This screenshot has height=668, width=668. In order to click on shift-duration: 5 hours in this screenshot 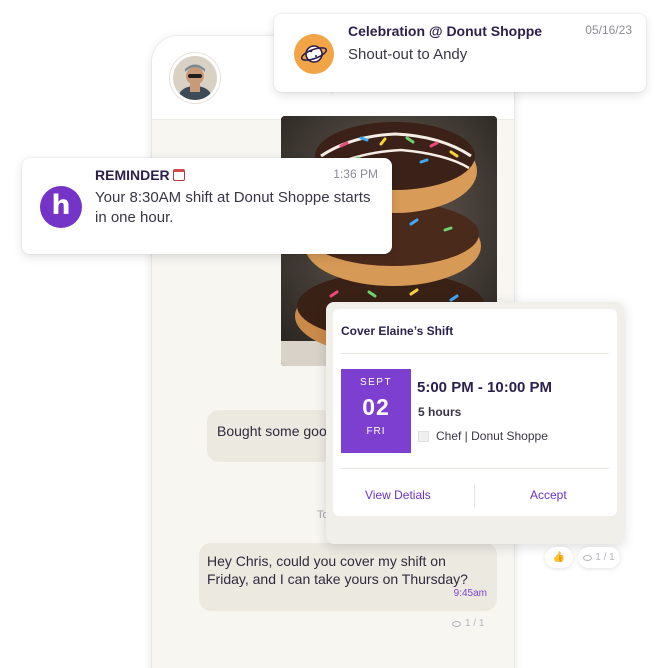, I will do `click(440, 412)`.